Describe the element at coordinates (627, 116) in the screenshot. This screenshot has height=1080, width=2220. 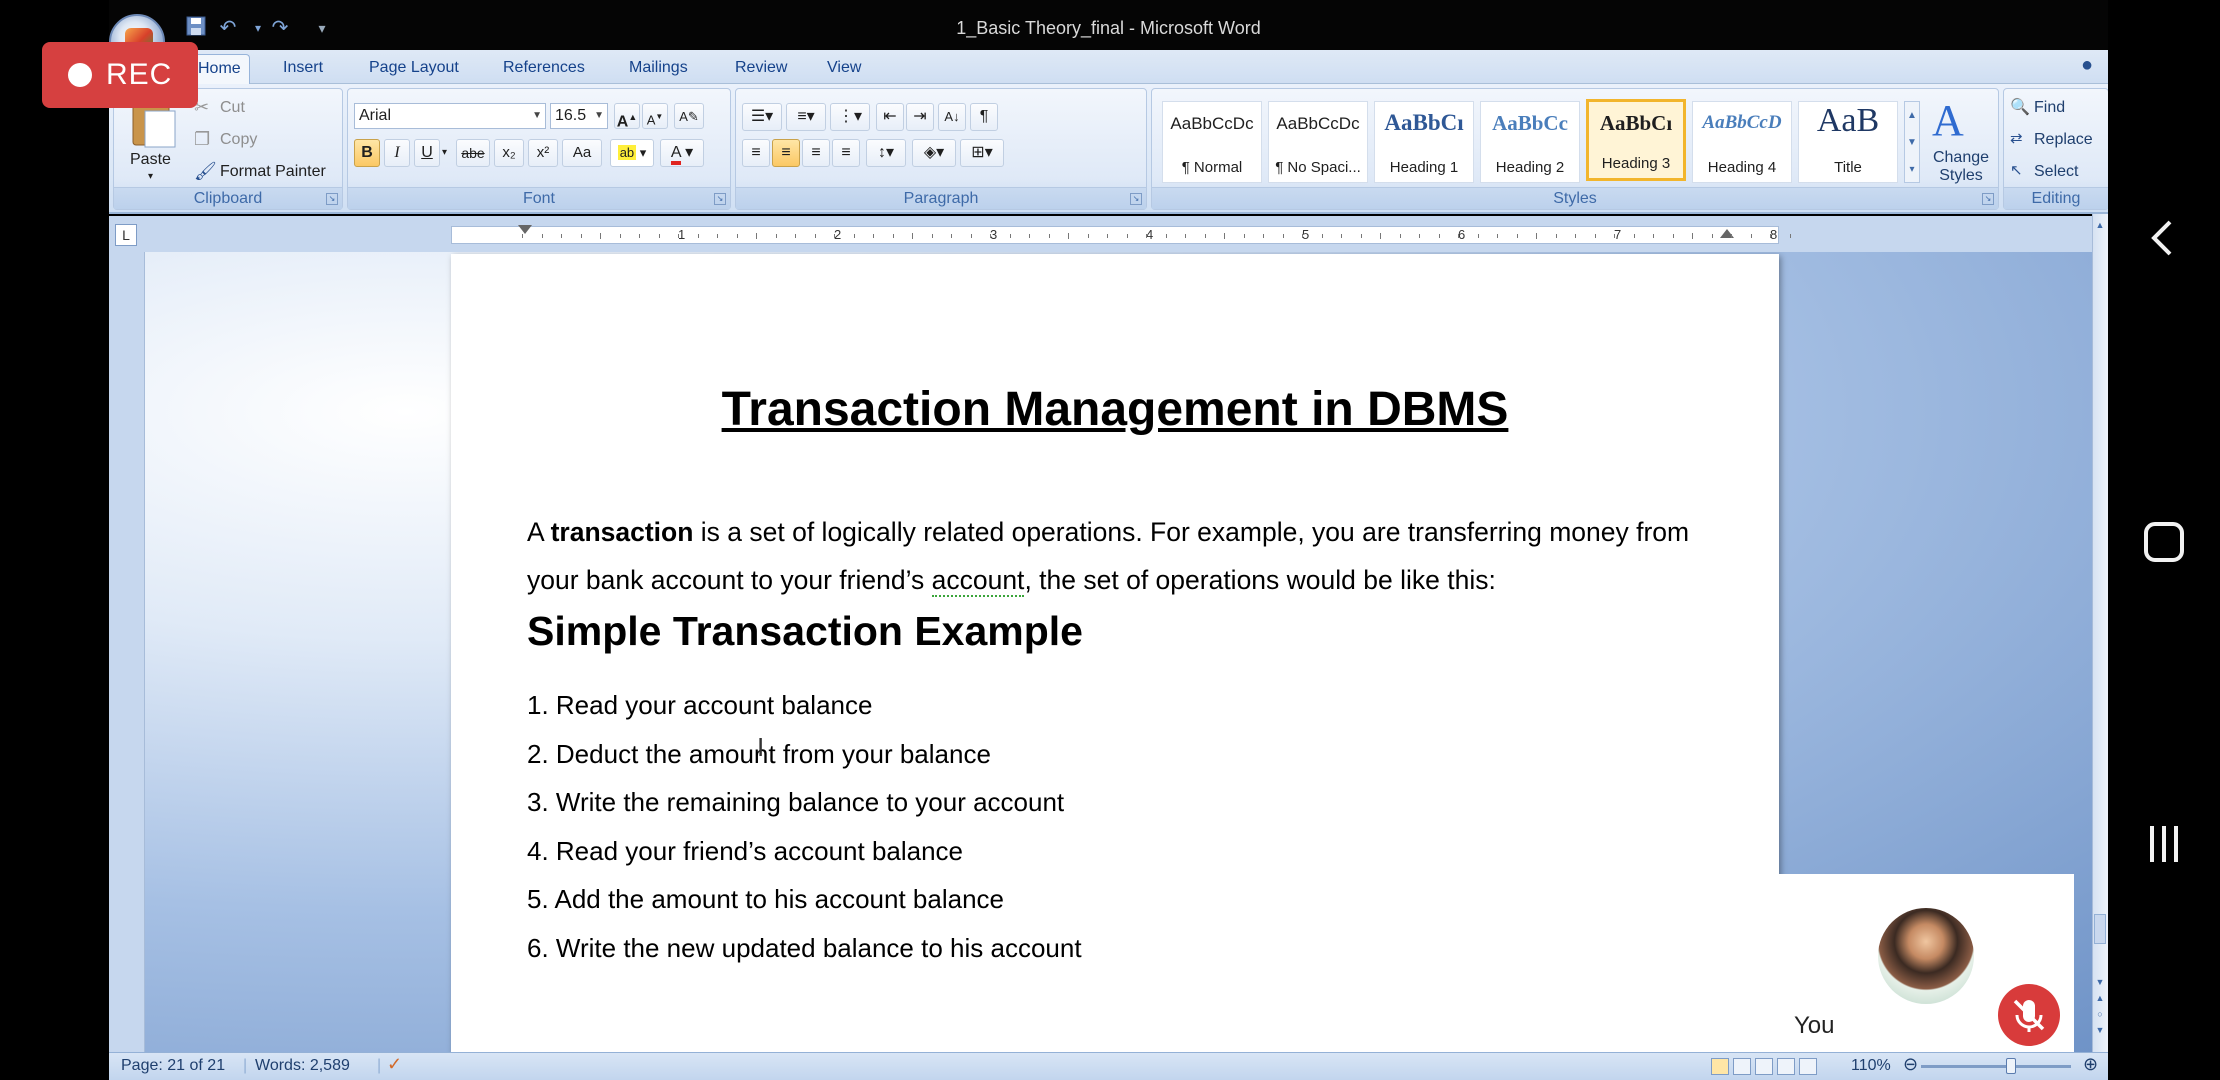
I see `grow-font-icon: A▲` at that location.